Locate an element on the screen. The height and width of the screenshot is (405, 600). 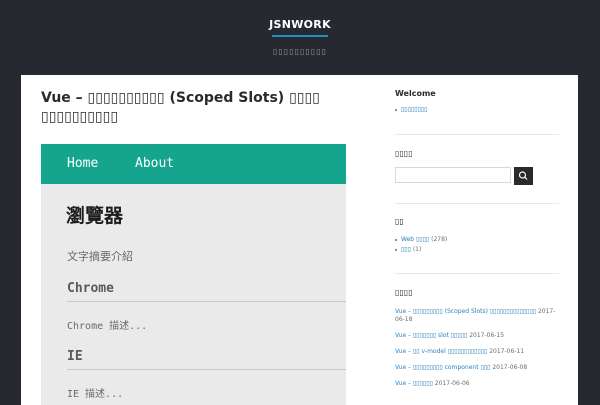
site-title: JSNWORK is located at coordinates (300, 24).